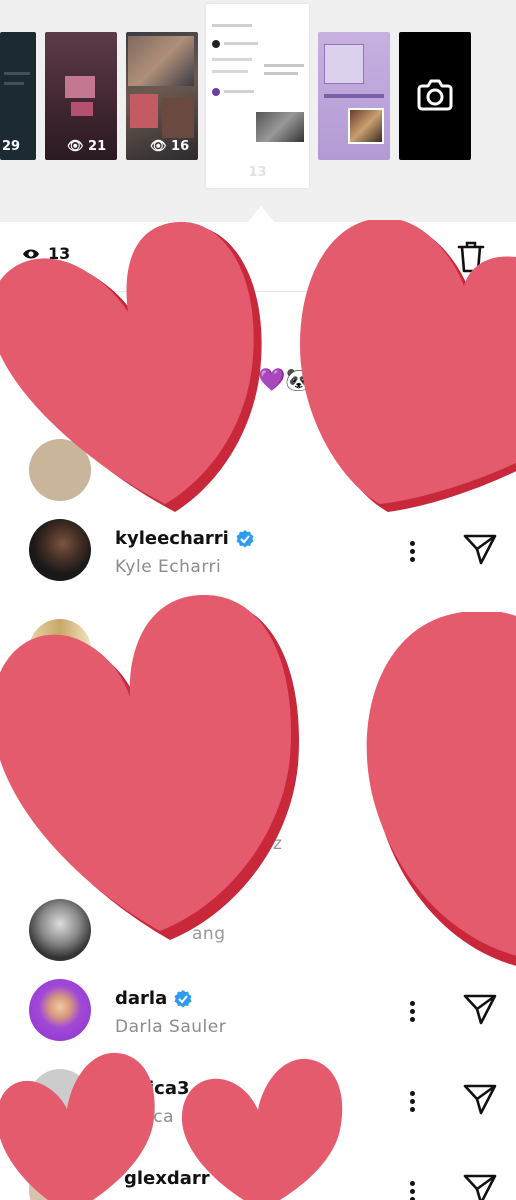  Describe the element at coordinates (261, 214) in the screenshot. I see `selected-pointer` at that location.